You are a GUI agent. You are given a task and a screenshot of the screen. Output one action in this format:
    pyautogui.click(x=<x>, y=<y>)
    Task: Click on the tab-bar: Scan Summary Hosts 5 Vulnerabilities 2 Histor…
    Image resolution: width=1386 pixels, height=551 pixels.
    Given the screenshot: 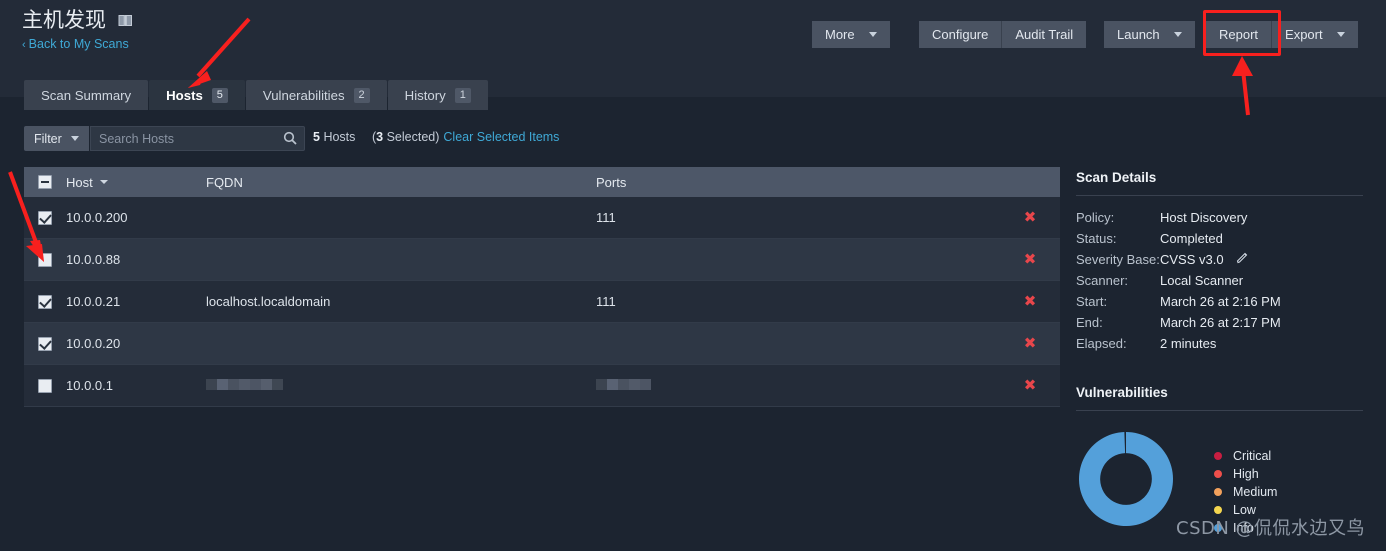 What is the action you would take?
    pyautogui.click(x=693, y=87)
    